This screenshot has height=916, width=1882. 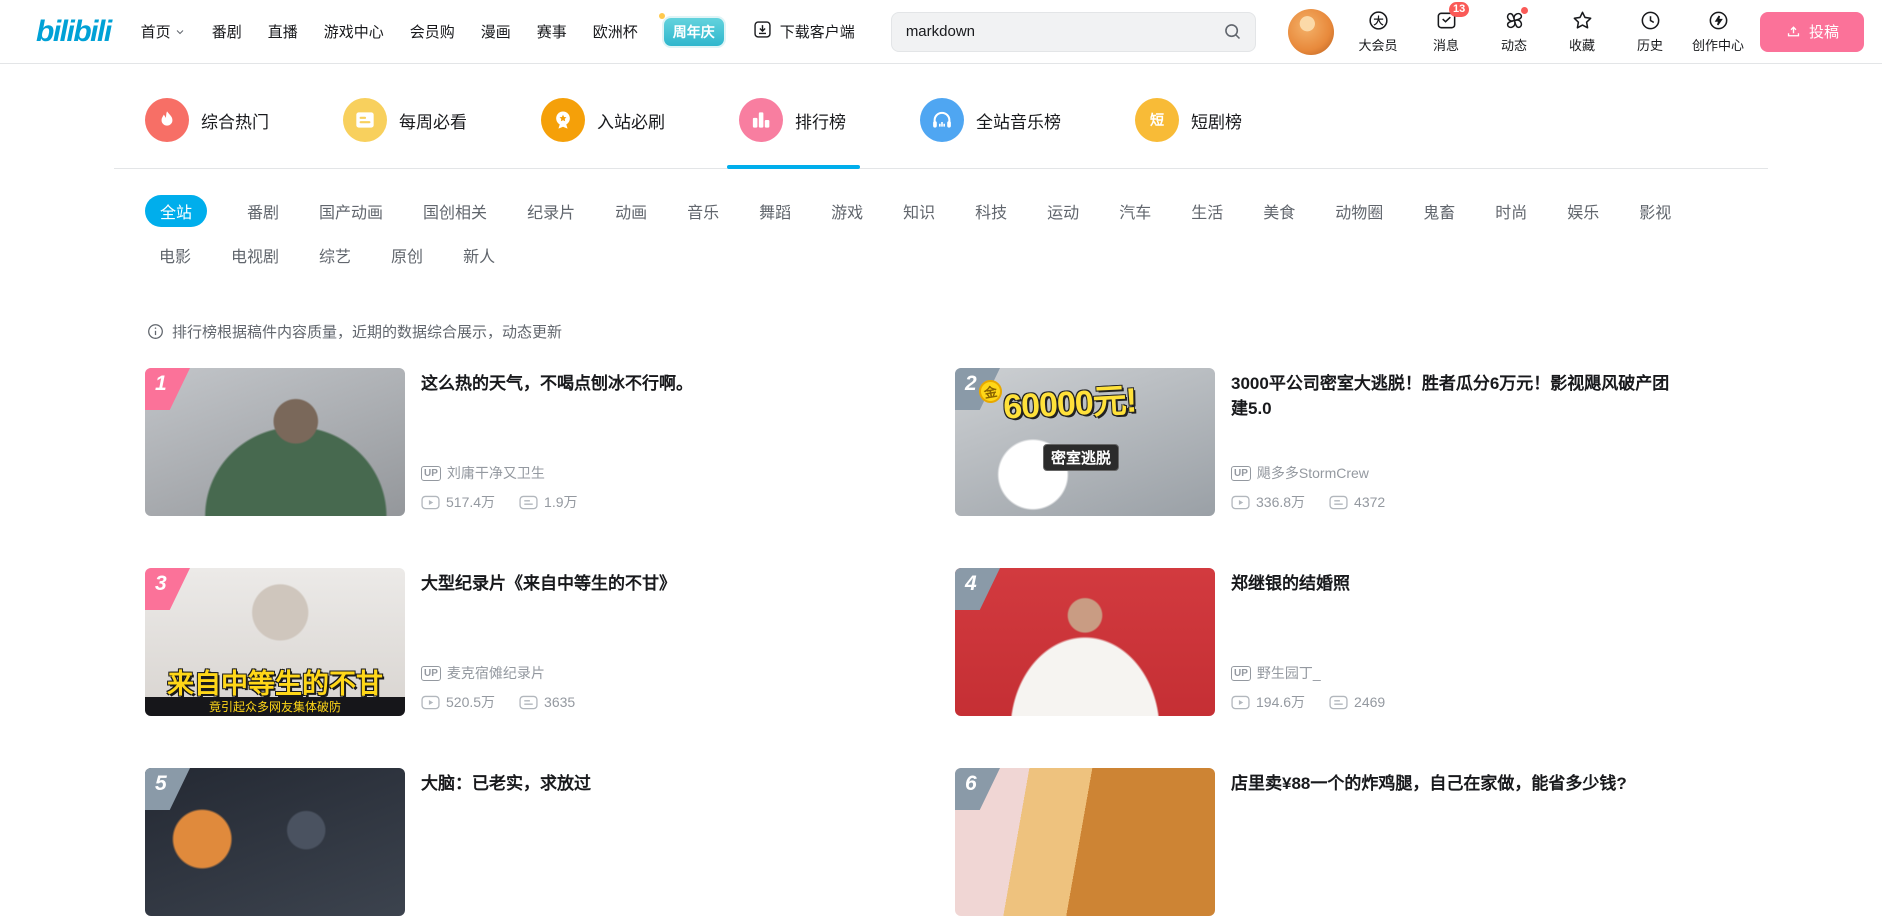 I want to click on svg-text: 大, so click(x=1378, y=20).